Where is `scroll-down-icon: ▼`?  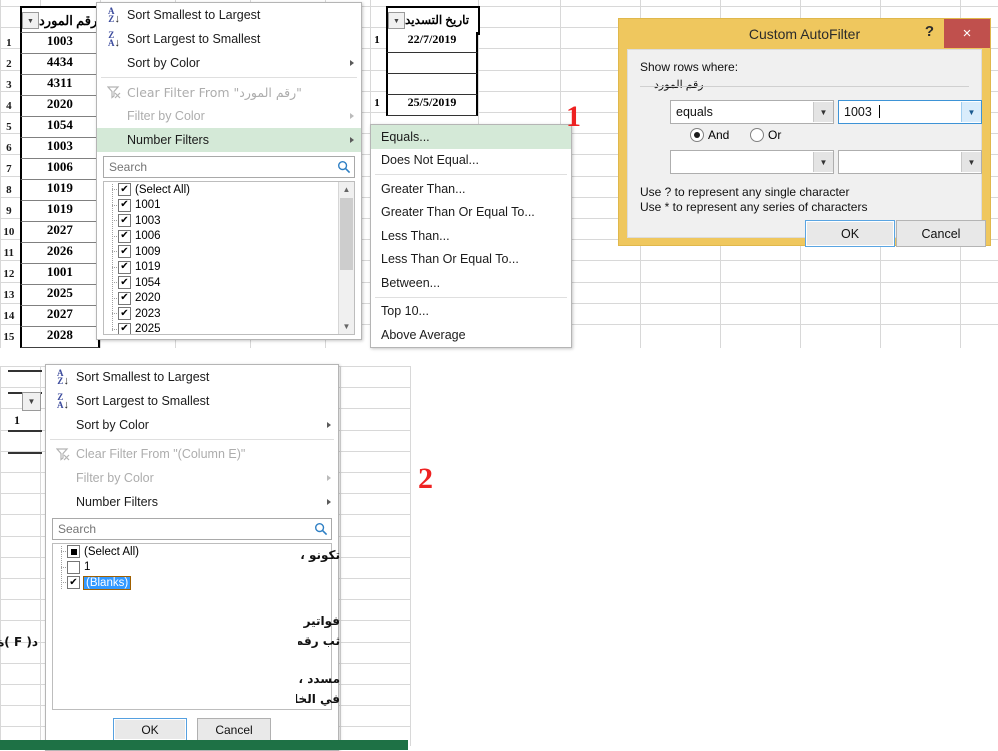 scroll-down-icon: ▼ is located at coordinates (346, 326).